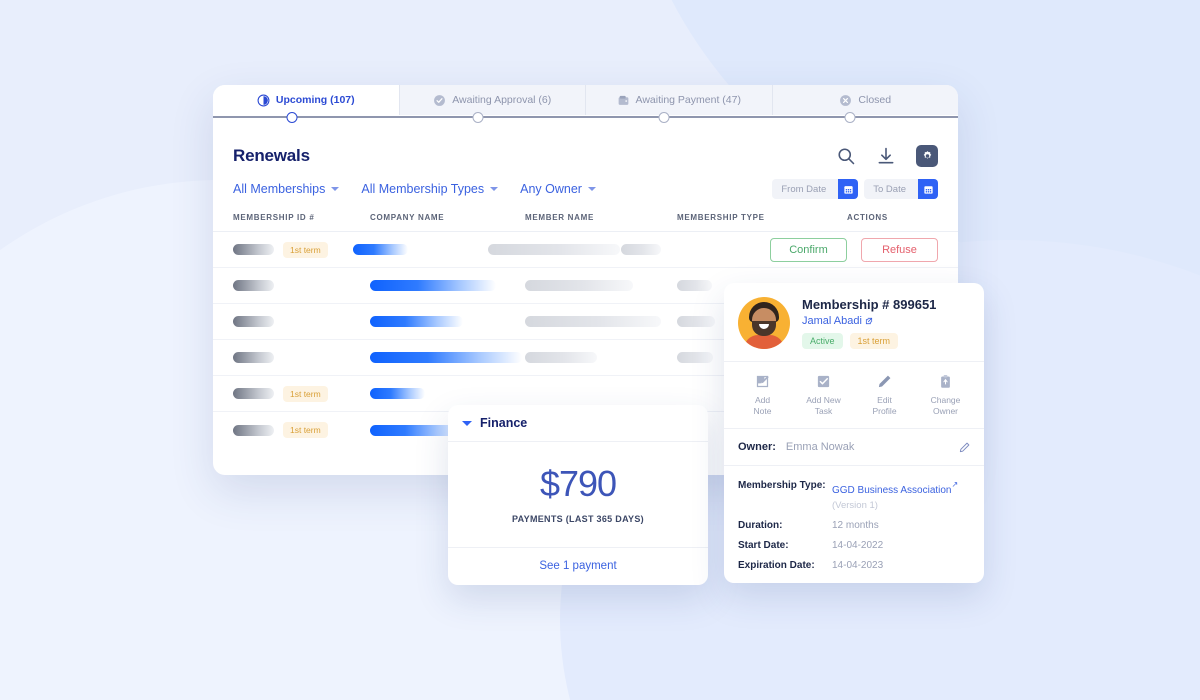  I want to click on from-date-field: From Date, so click(815, 189).